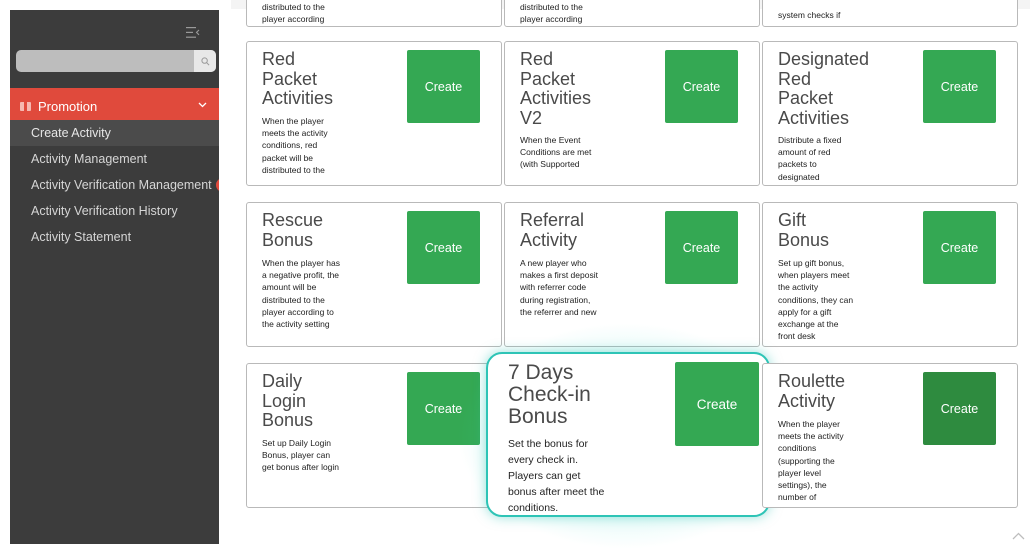  I want to click on search-button, so click(205, 61).